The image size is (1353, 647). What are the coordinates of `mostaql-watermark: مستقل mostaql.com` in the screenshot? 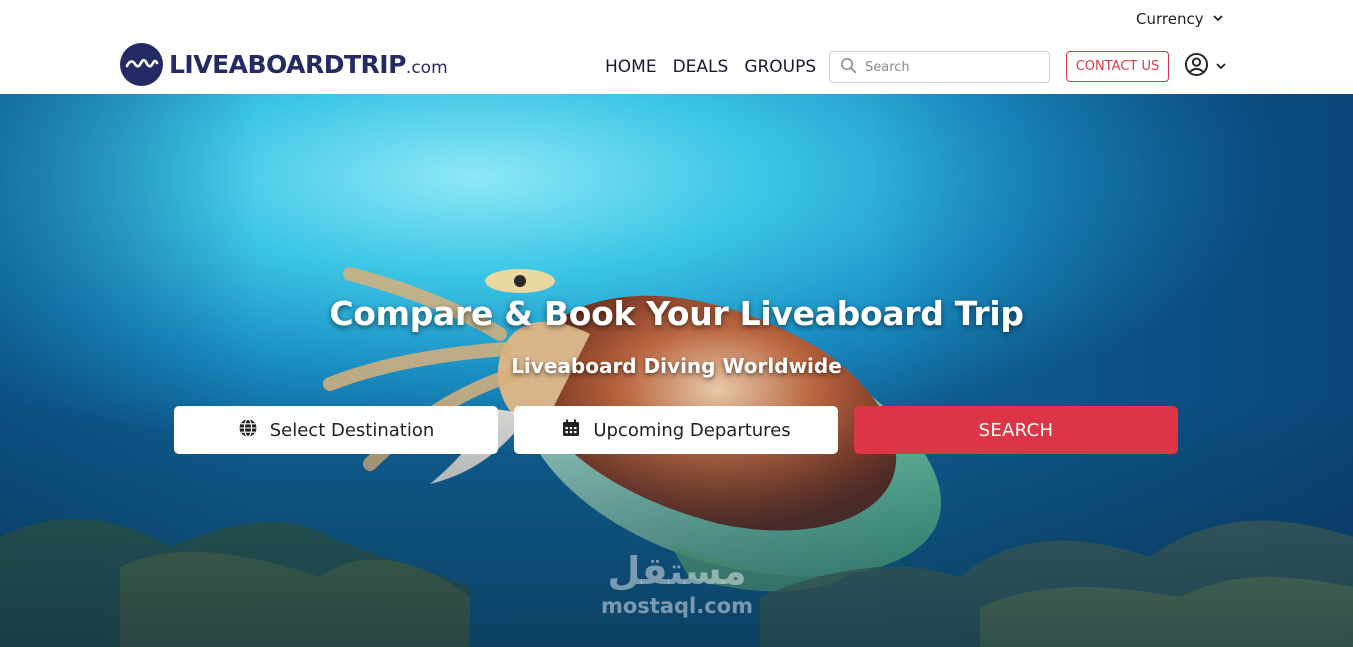 It's located at (677, 584).